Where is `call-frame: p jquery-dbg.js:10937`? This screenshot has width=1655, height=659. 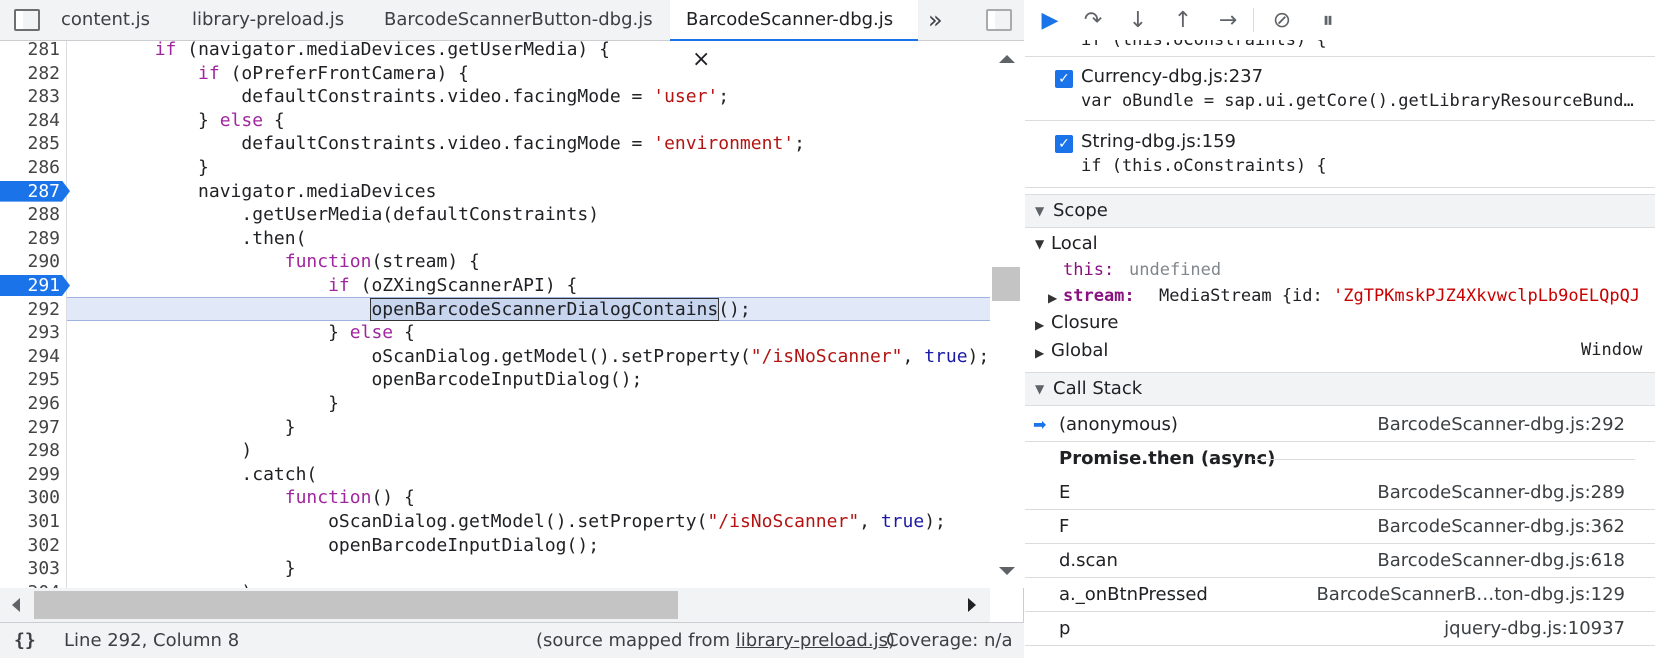 call-frame: p jquery-dbg.js:10937 is located at coordinates (1340, 629).